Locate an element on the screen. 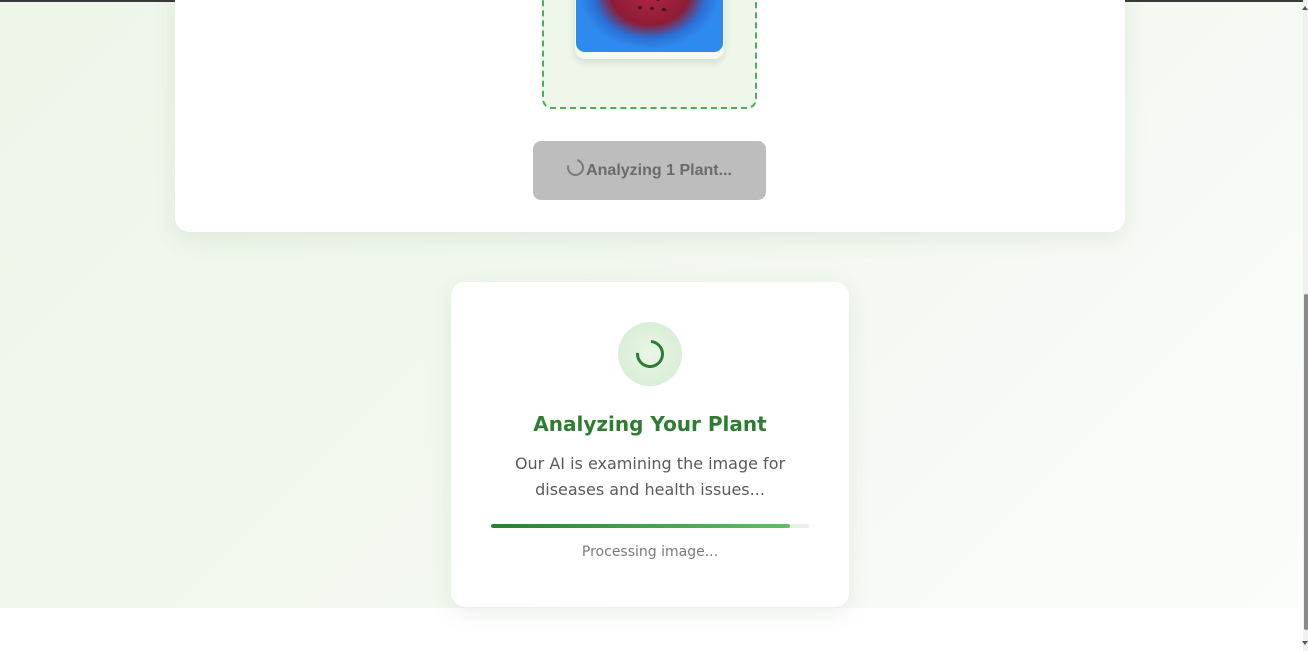 This screenshot has width=1308, height=651. image-preview is located at coordinates (649, 29).